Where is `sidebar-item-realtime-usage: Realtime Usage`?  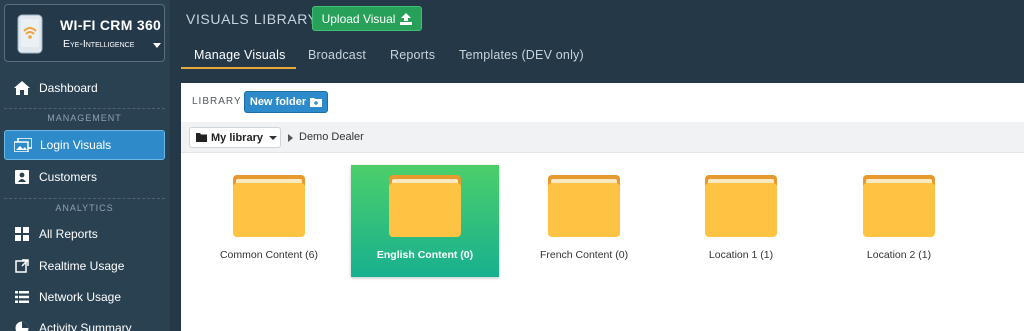 sidebar-item-realtime-usage: Realtime Usage is located at coordinates (84, 266).